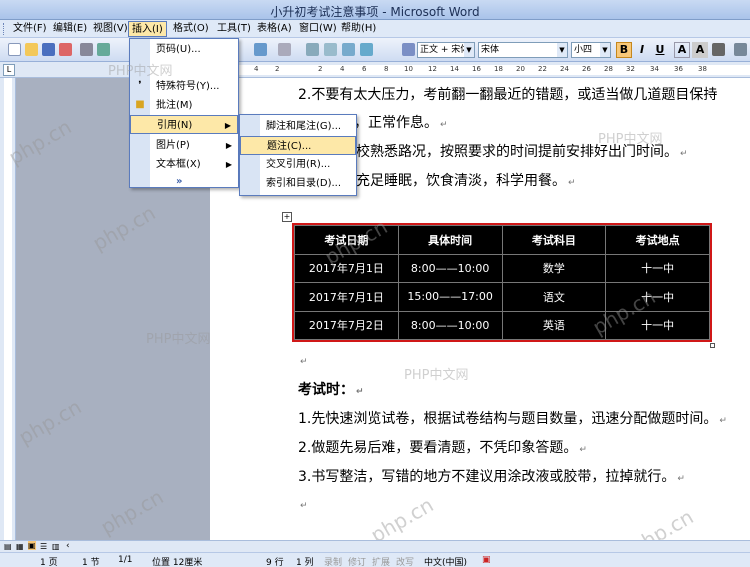  What do you see at coordinates (91, 562) in the screenshot?
I see `status-section: 1 节` at bounding box center [91, 562].